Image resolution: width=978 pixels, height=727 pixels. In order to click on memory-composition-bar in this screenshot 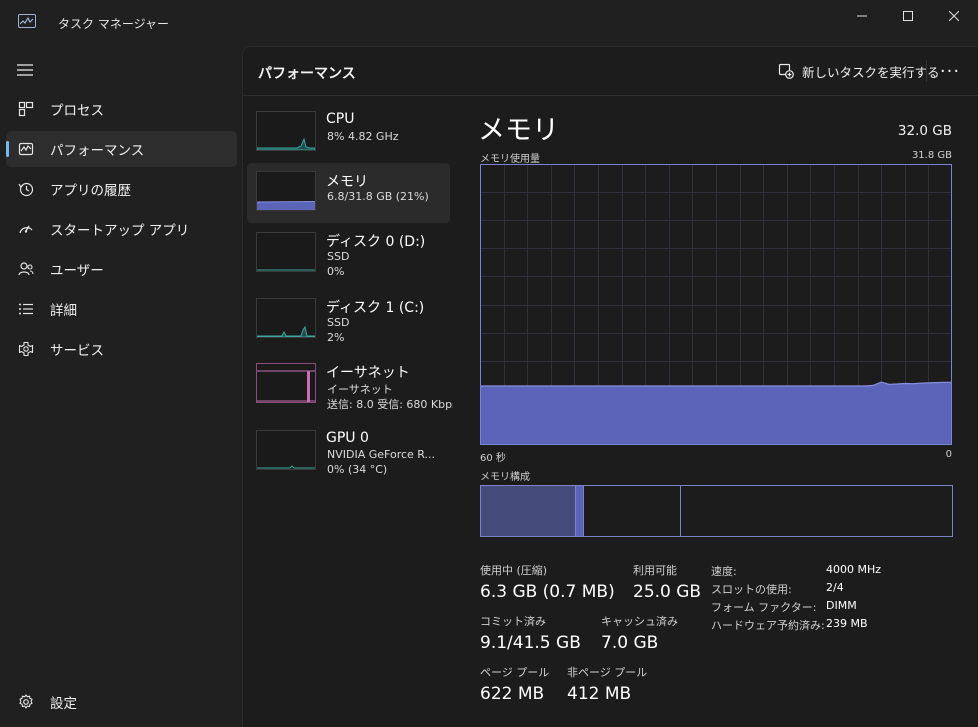, I will do `click(716, 511)`.